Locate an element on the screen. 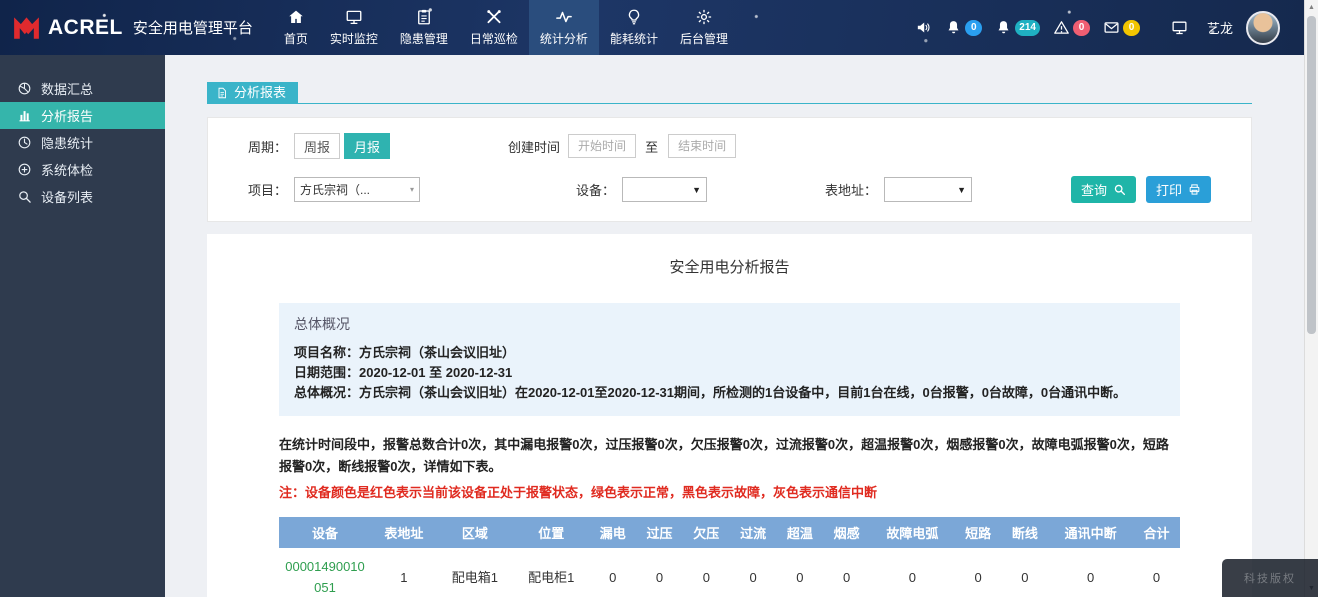  nav-label: 首页 is located at coordinates (295, 39).